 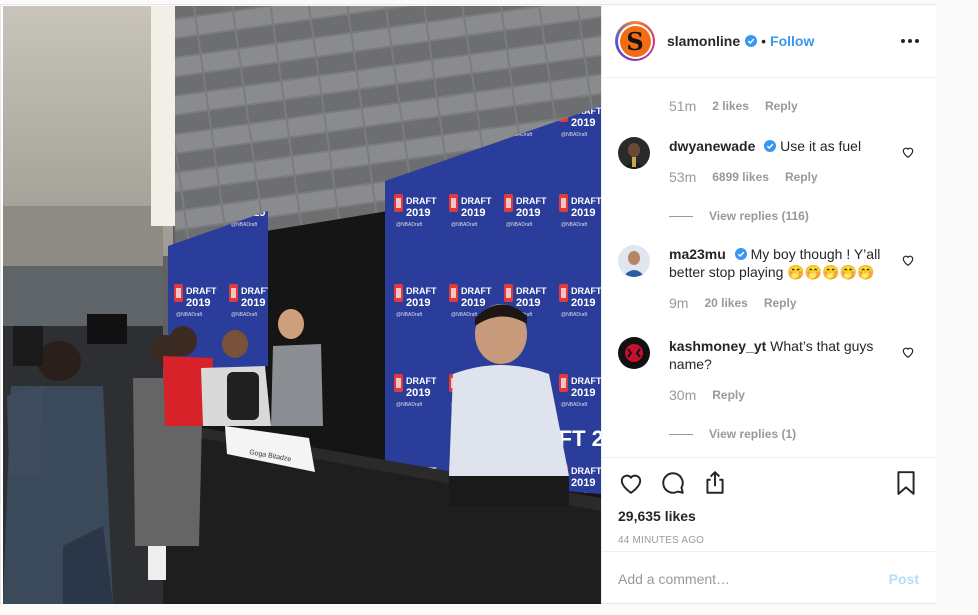 What do you see at coordinates (712, 146) in the screenshot?
I see `commenter-username: dwyanewade` at bounding box center [712, 146].